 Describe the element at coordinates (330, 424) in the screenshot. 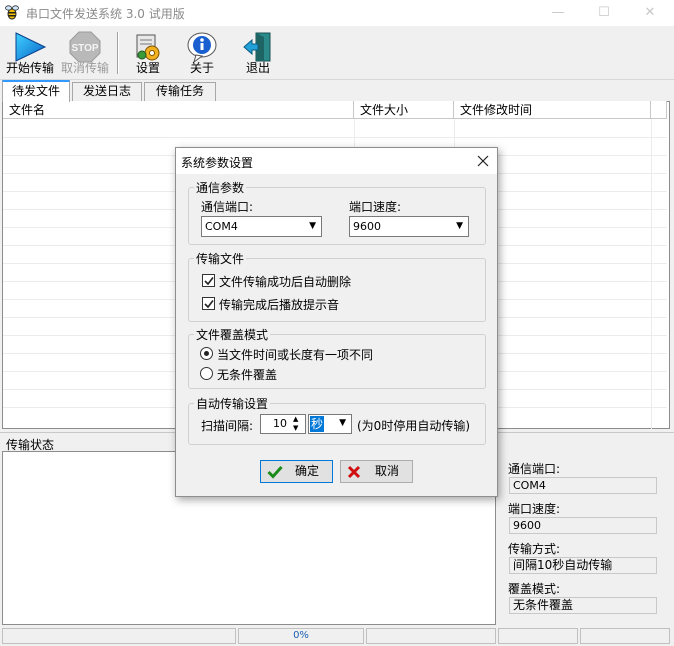

I see `interval-unit-select: 秒 ▼` at that location.